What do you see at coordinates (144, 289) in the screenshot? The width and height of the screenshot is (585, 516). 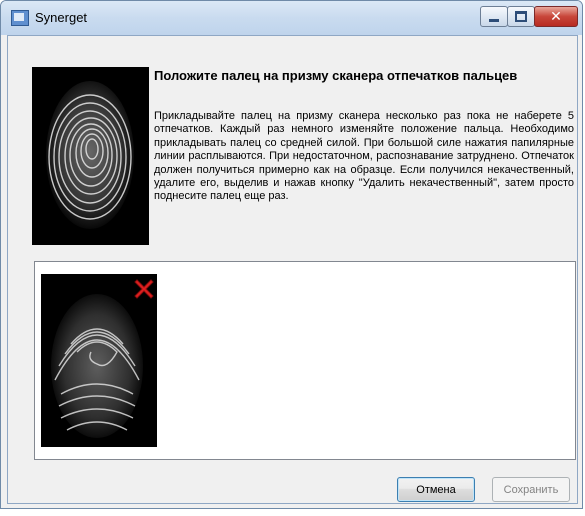 I see `red-x-icon` at bounding box center [144, 289].